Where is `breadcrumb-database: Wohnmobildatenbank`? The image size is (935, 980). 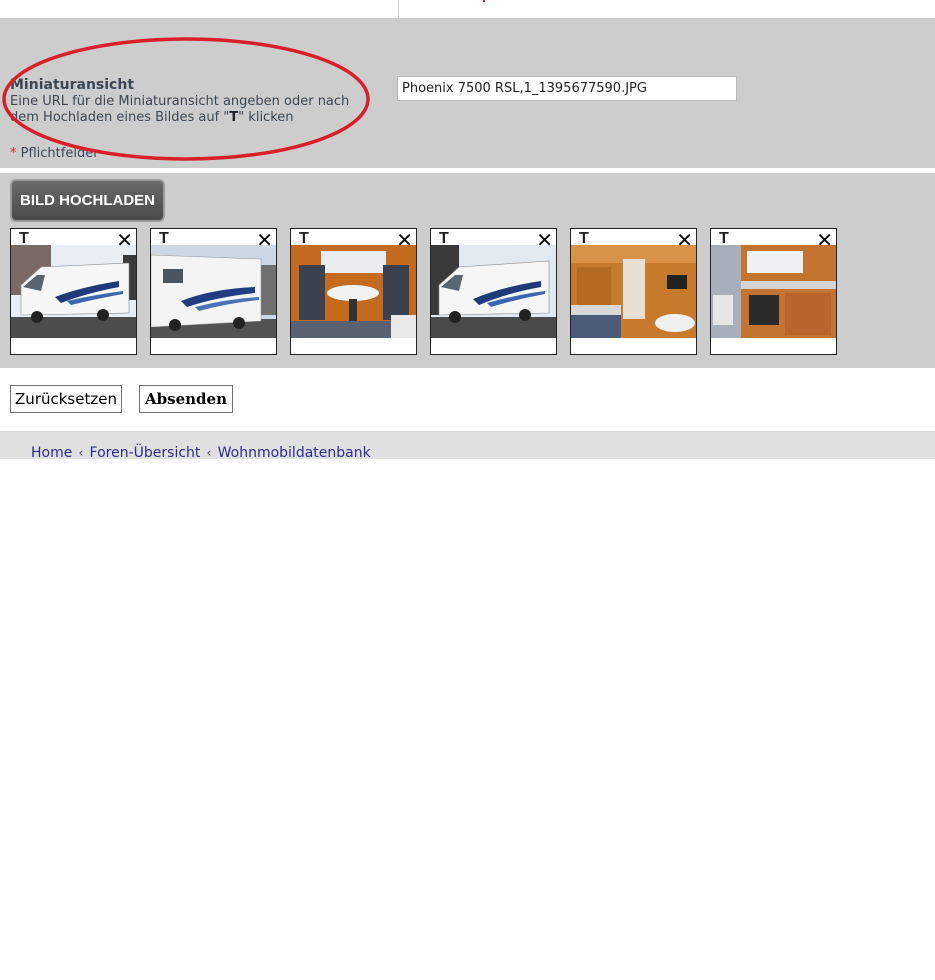 breadcrumb-database: Wohnmobildatenbank is located at coordinates (294, 453).